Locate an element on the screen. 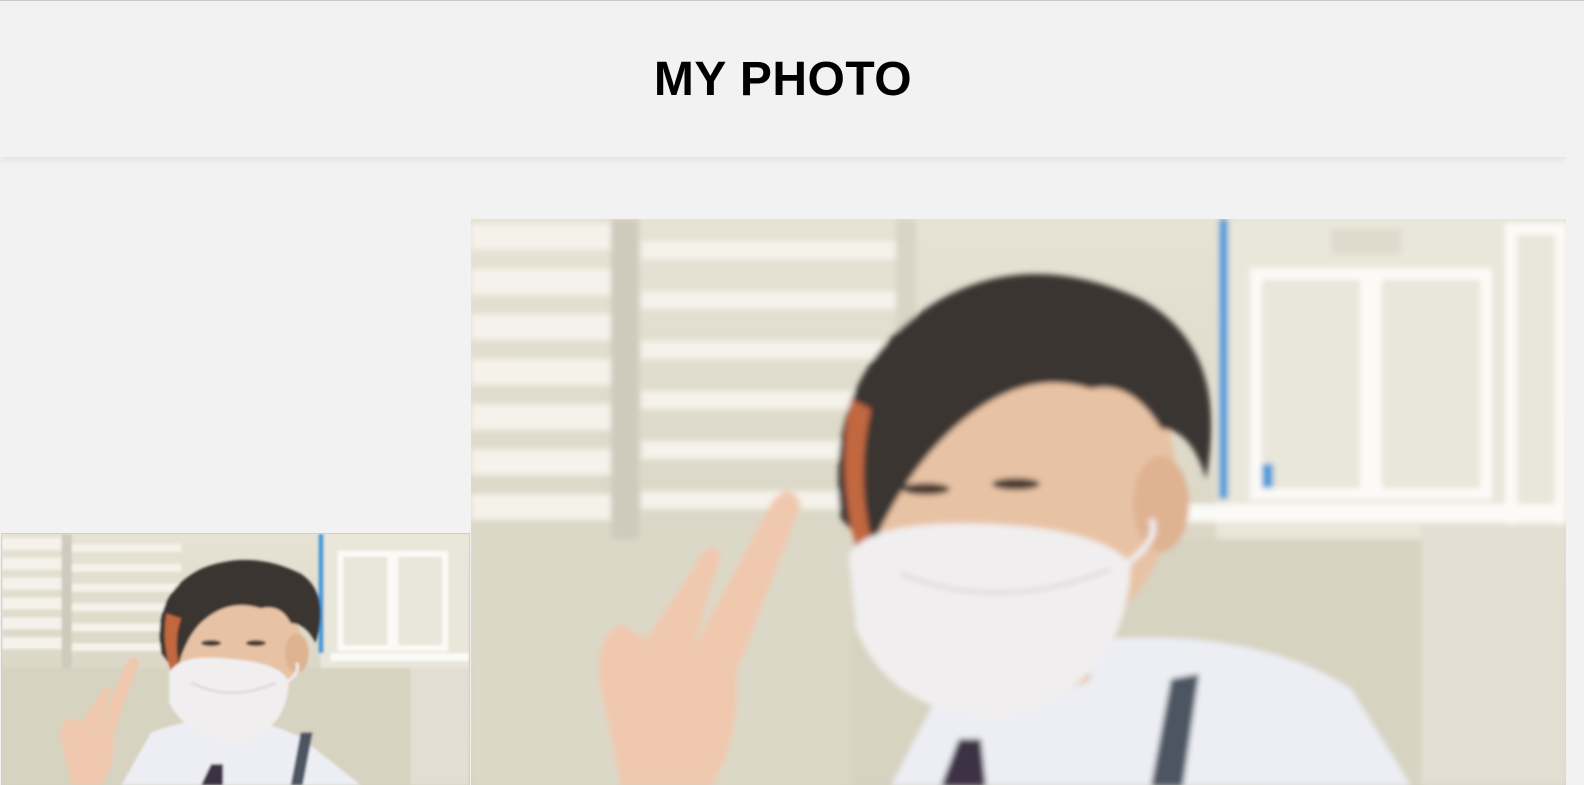 Image resolution: width=1584 pixels, height=785 pixels. thumbnail-photo is located at coordinates (235, 659).